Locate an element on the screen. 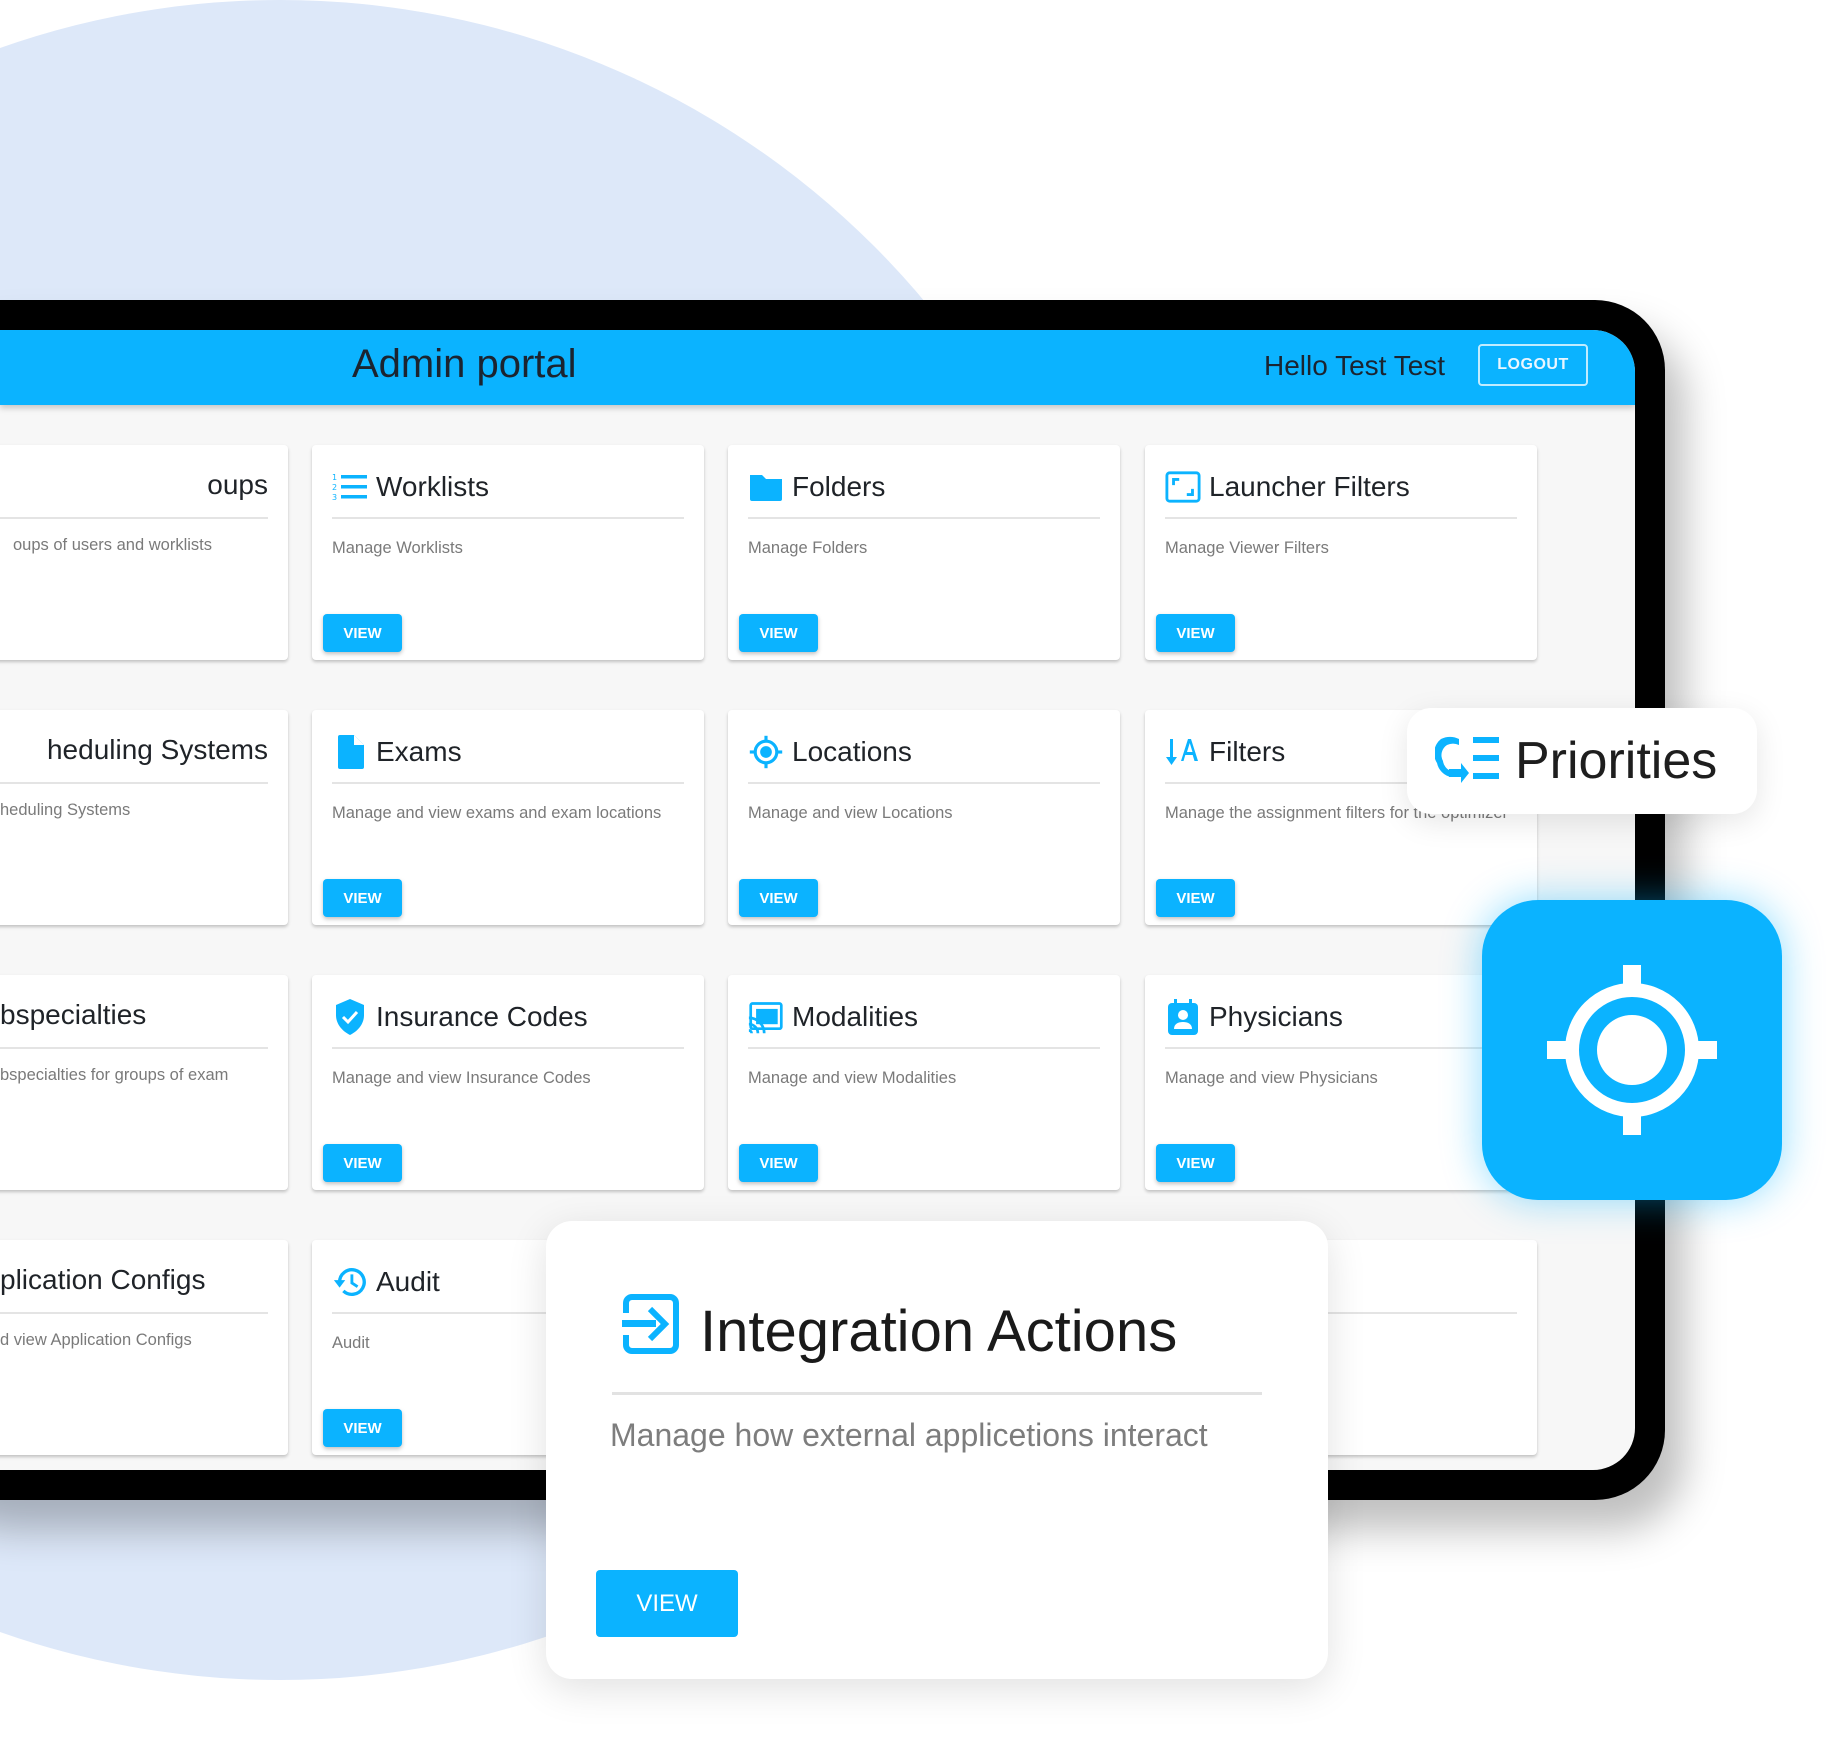  card-title: bspecialties is located at coordinates (73, 1014).